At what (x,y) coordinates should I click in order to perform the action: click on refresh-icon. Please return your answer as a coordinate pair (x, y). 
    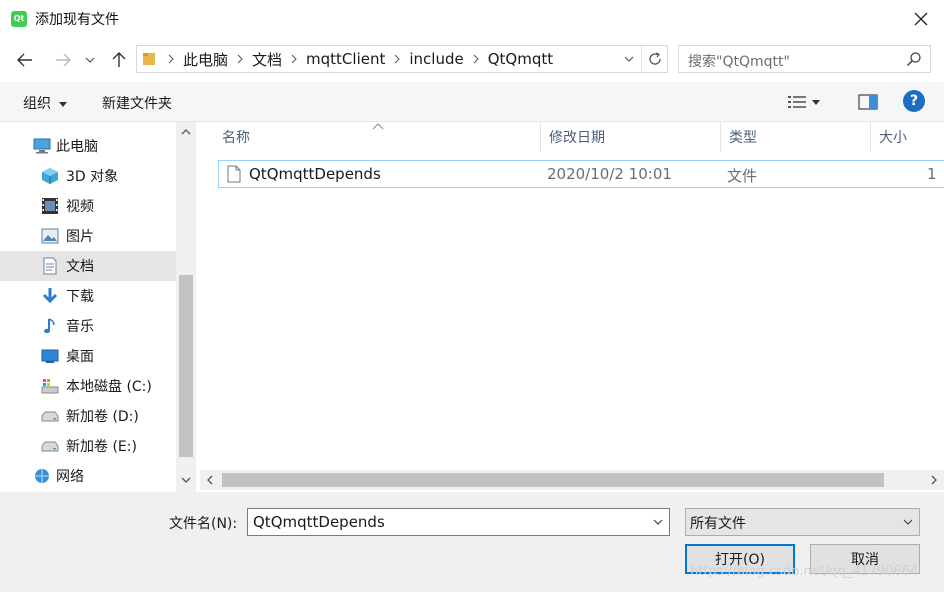
    Looking at the image, I should click on (654, 58).